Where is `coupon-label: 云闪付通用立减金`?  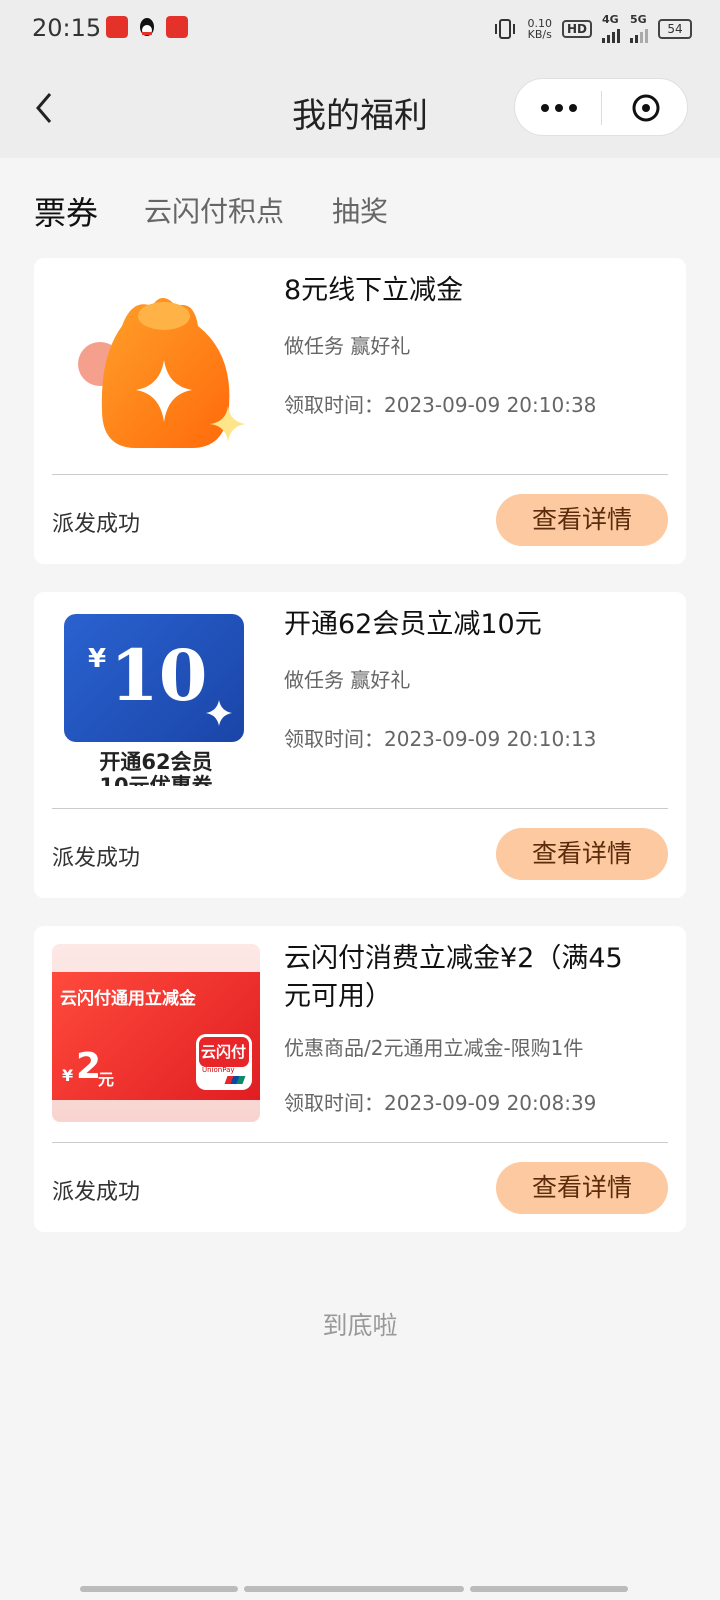 coupon-label: 云闪付通用立减金 is located at coordinates (128, 999).